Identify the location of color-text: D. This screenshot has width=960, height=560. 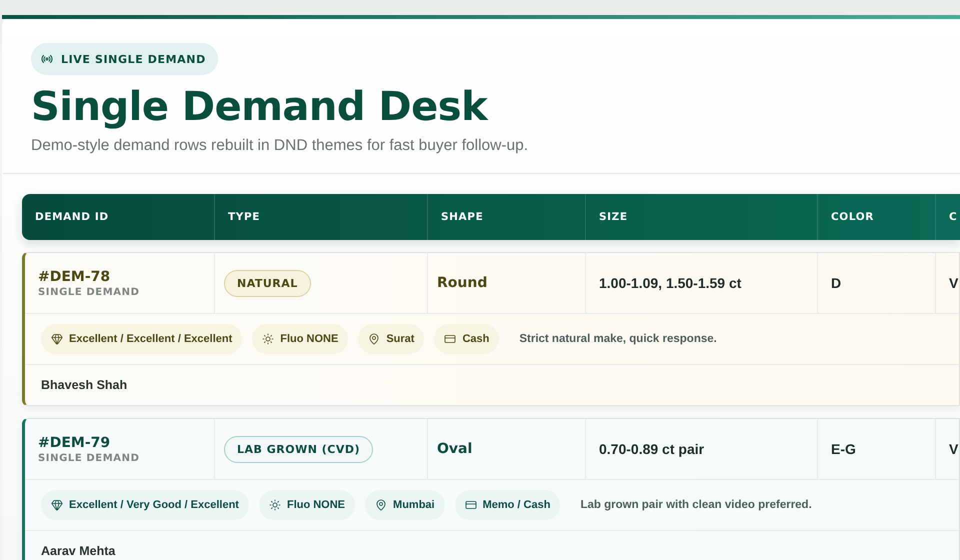
(836, 283).